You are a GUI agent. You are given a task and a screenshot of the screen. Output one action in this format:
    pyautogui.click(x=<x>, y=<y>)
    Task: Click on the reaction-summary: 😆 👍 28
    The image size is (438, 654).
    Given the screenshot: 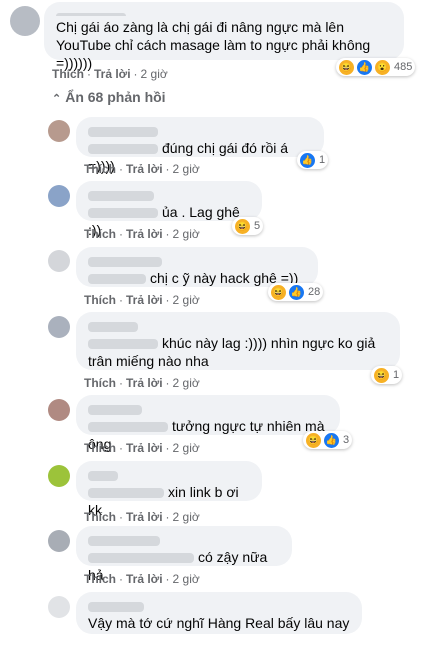 What is the action you would take?
    pyautogui.click(x=296, y=292)
    